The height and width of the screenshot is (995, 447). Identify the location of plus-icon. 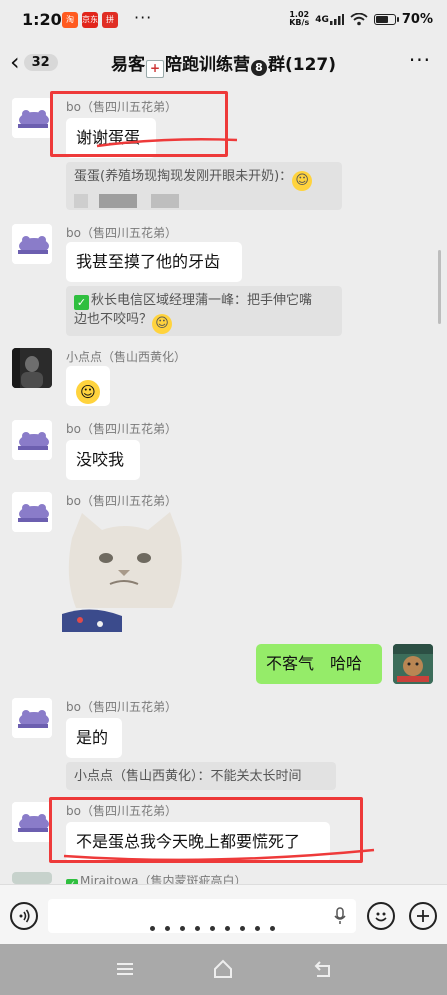
(423, 916).